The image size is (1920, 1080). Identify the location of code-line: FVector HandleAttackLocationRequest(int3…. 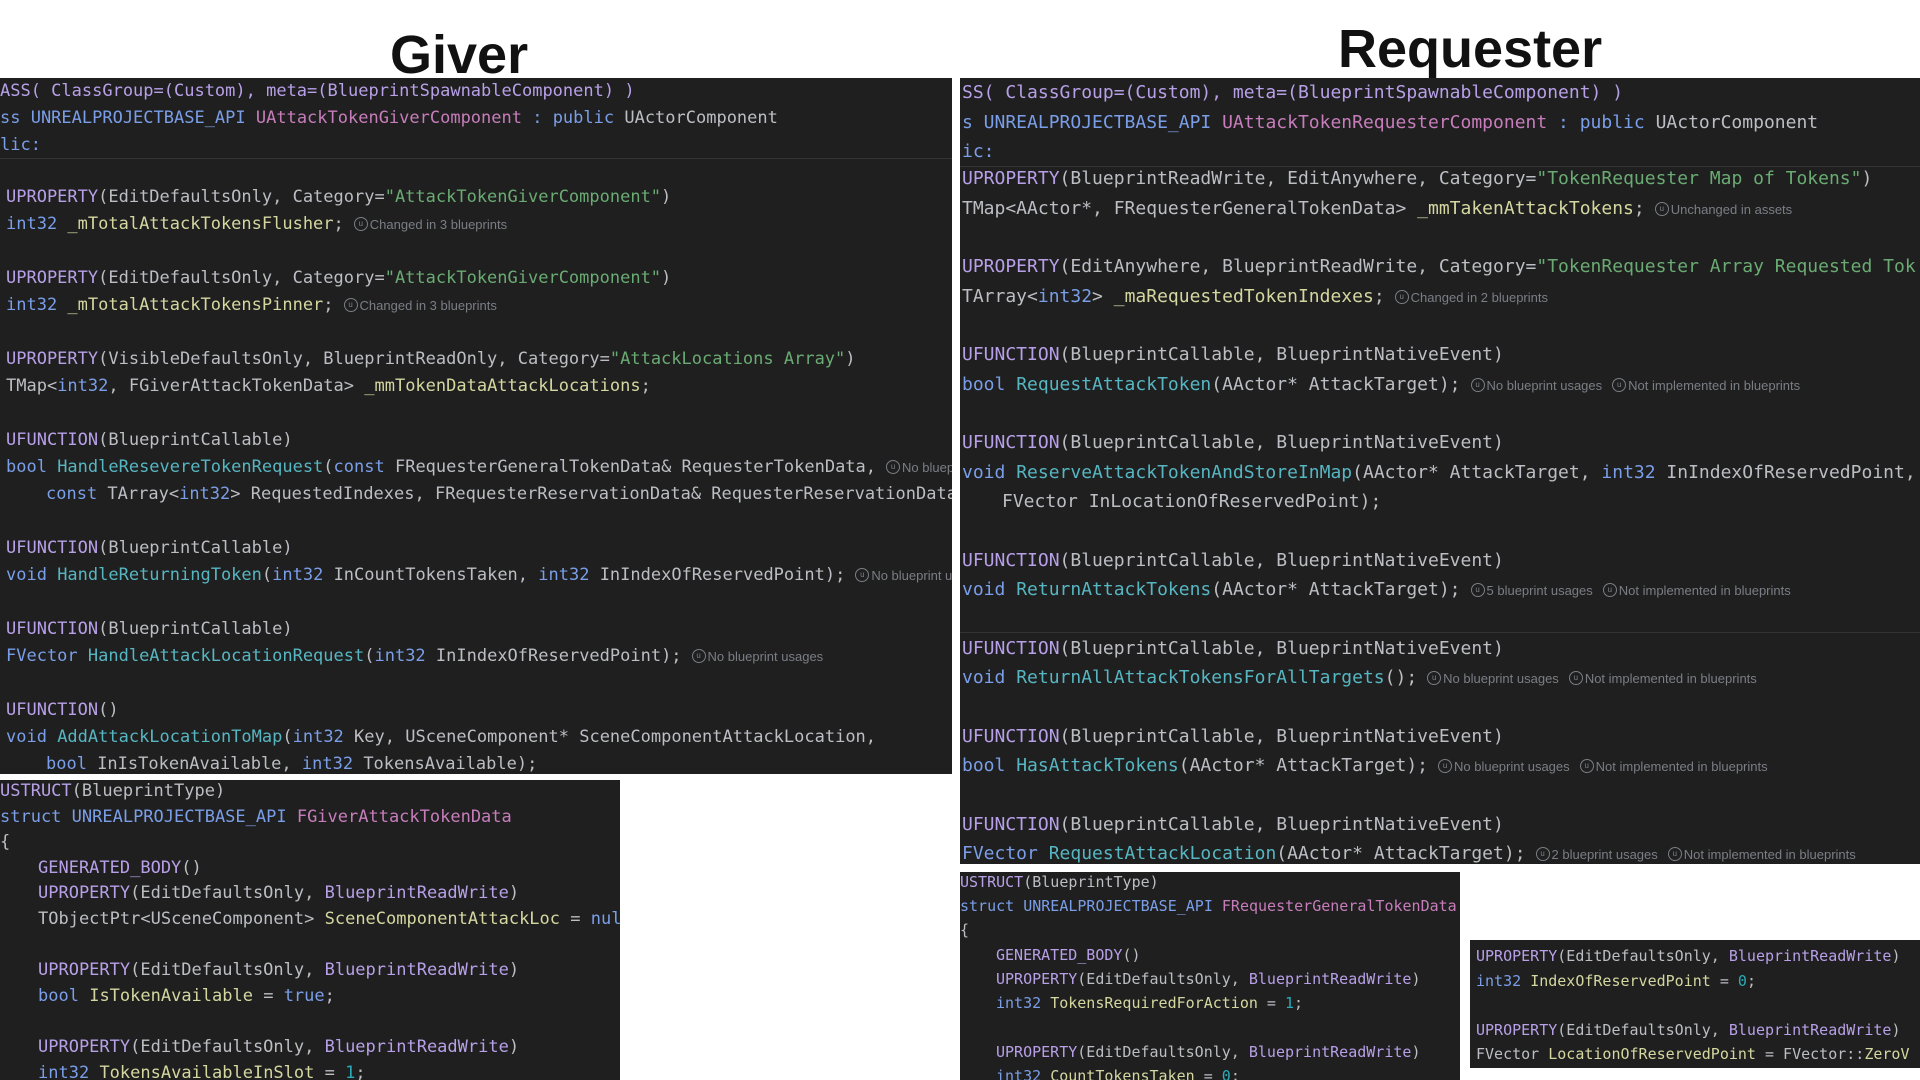
(415, 656).